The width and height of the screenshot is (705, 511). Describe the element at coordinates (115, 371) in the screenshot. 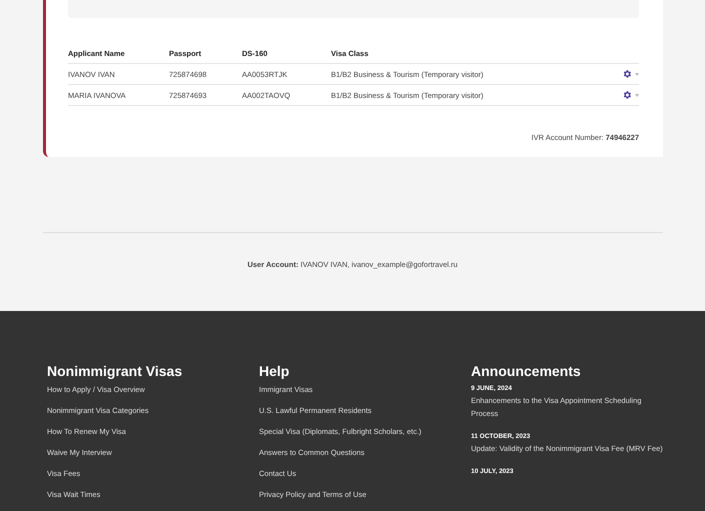

I see `footer-heading: Nonimmigrant Visas` at that location.